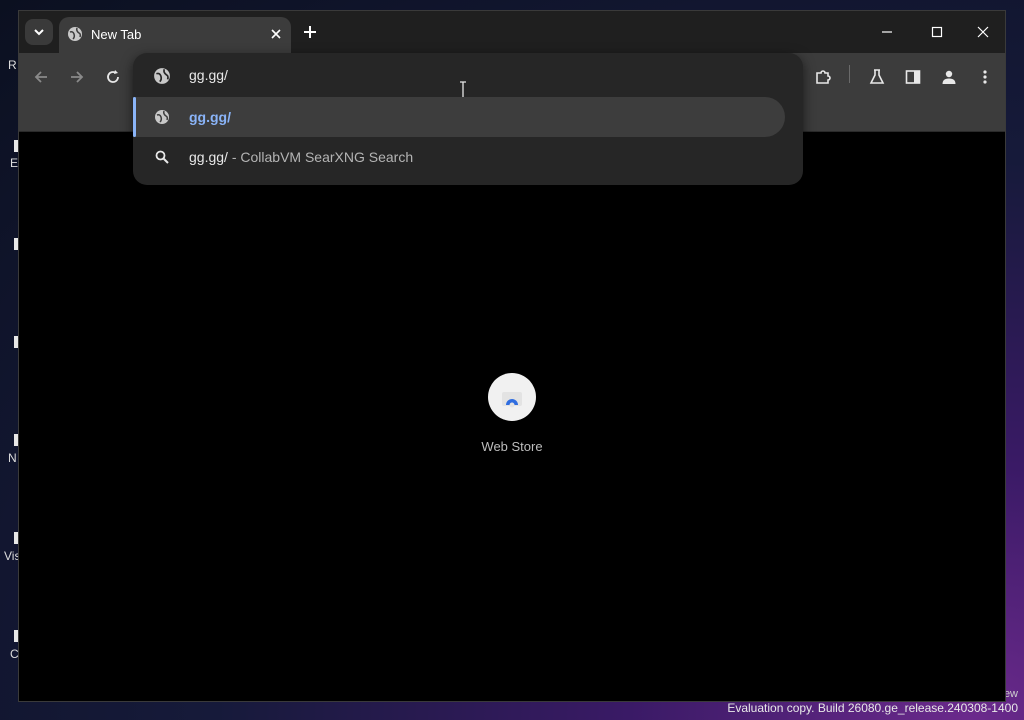 The width and height of the screenshot is (1024, 720). I want to click on reload-button, so click(113, 77).